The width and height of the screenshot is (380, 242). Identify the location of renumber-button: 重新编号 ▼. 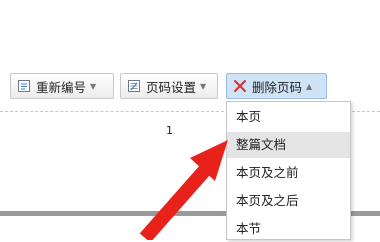
(62, 86).